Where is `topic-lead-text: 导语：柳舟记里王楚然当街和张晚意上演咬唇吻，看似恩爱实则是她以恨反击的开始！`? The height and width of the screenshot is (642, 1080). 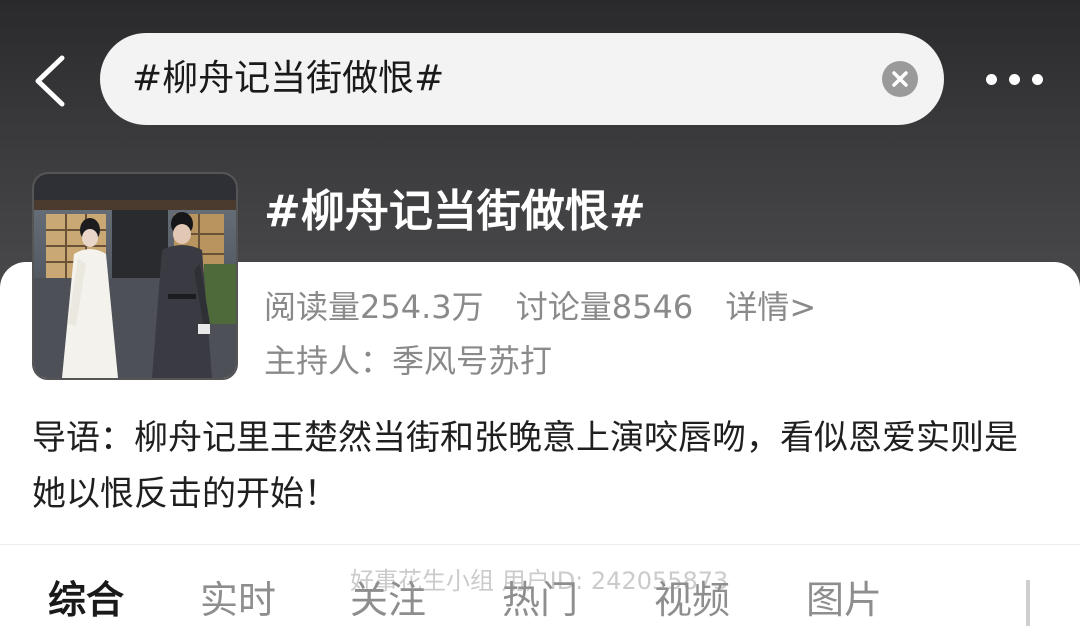
topic-lead-text: 导语：柳舟记里王楚然当街和张晚意上演咬唇吻，看似恩爱实则是她以恨反击的开始！ is located at coordinates (525, 466).